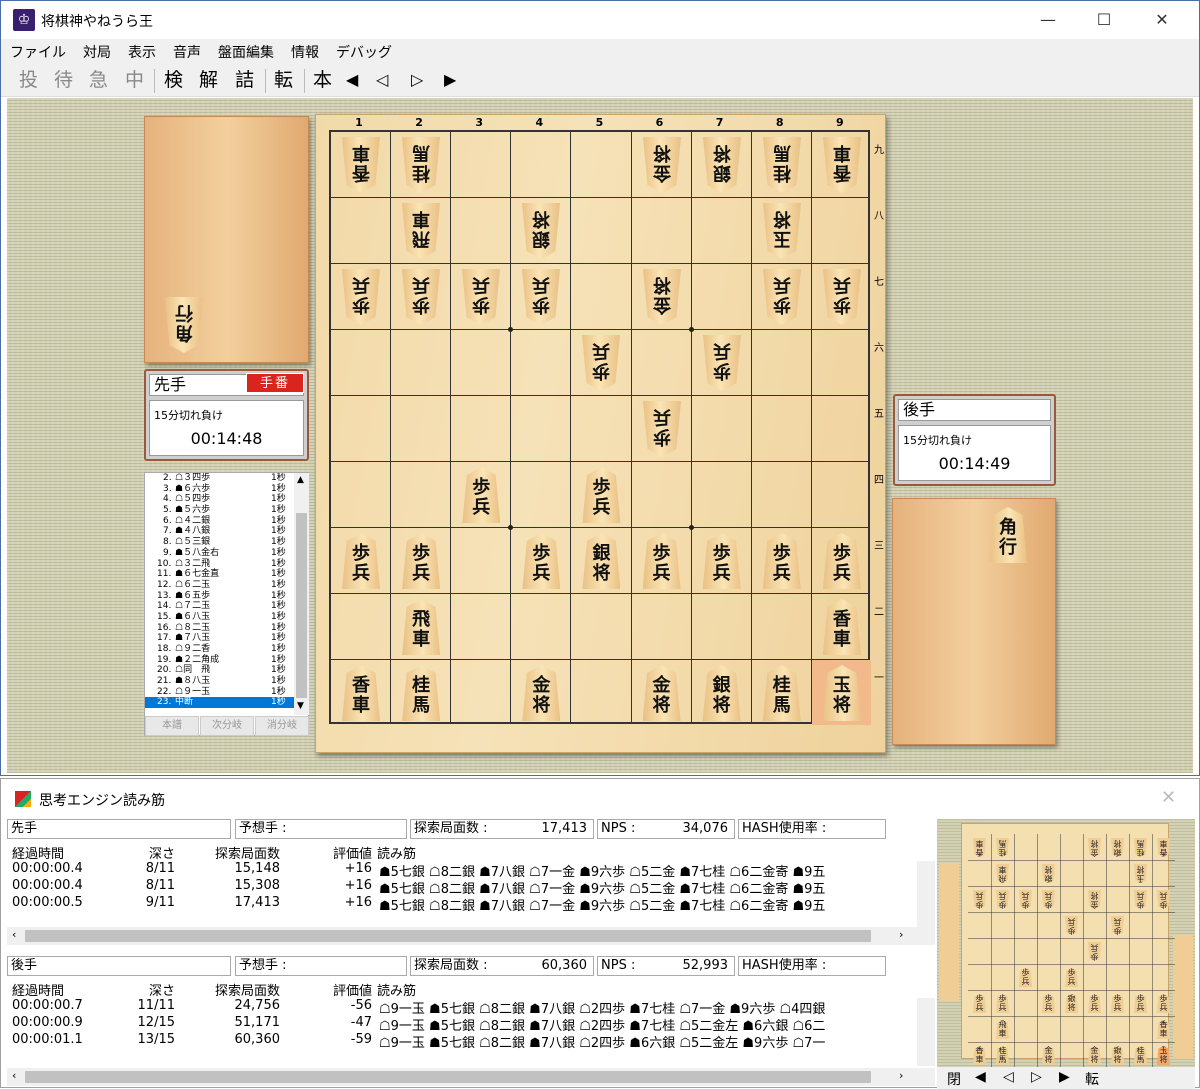 Image resolution: width=1200 pixels, height=1089 pixels. What do you see at coordinates (471, 1077) in the screenshot?
I see `engine-gote-hscroll: ‹ ›` at bounding box center [471, 1077].